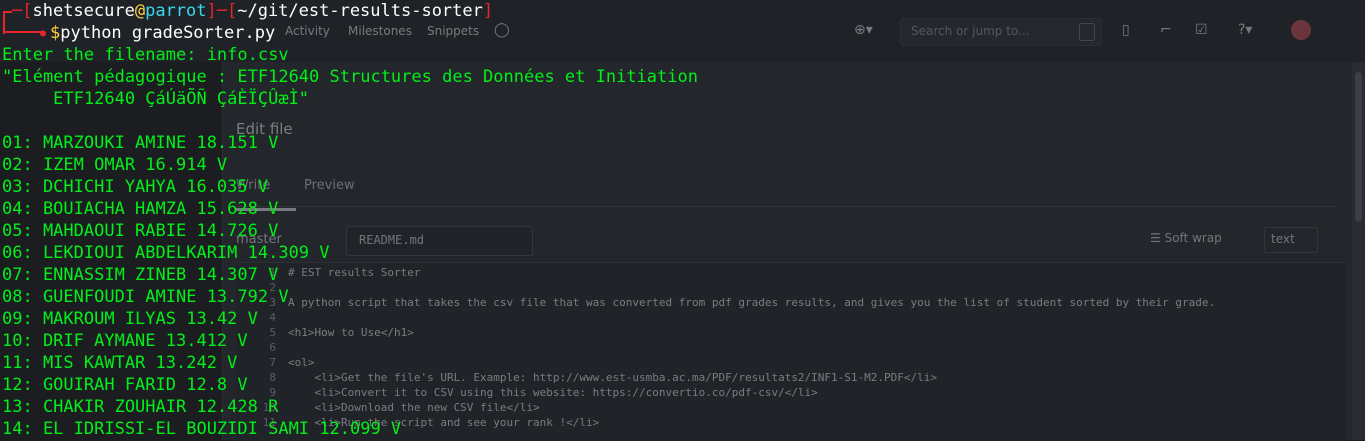 The width and height of the screenshot is (1365, 441). Describe the element at coordinates (202, 429) in the screenshot. I see `result-line: 14: EL IDRISSI-EL BOUZIDI SAMI 12.099 V` at that location.